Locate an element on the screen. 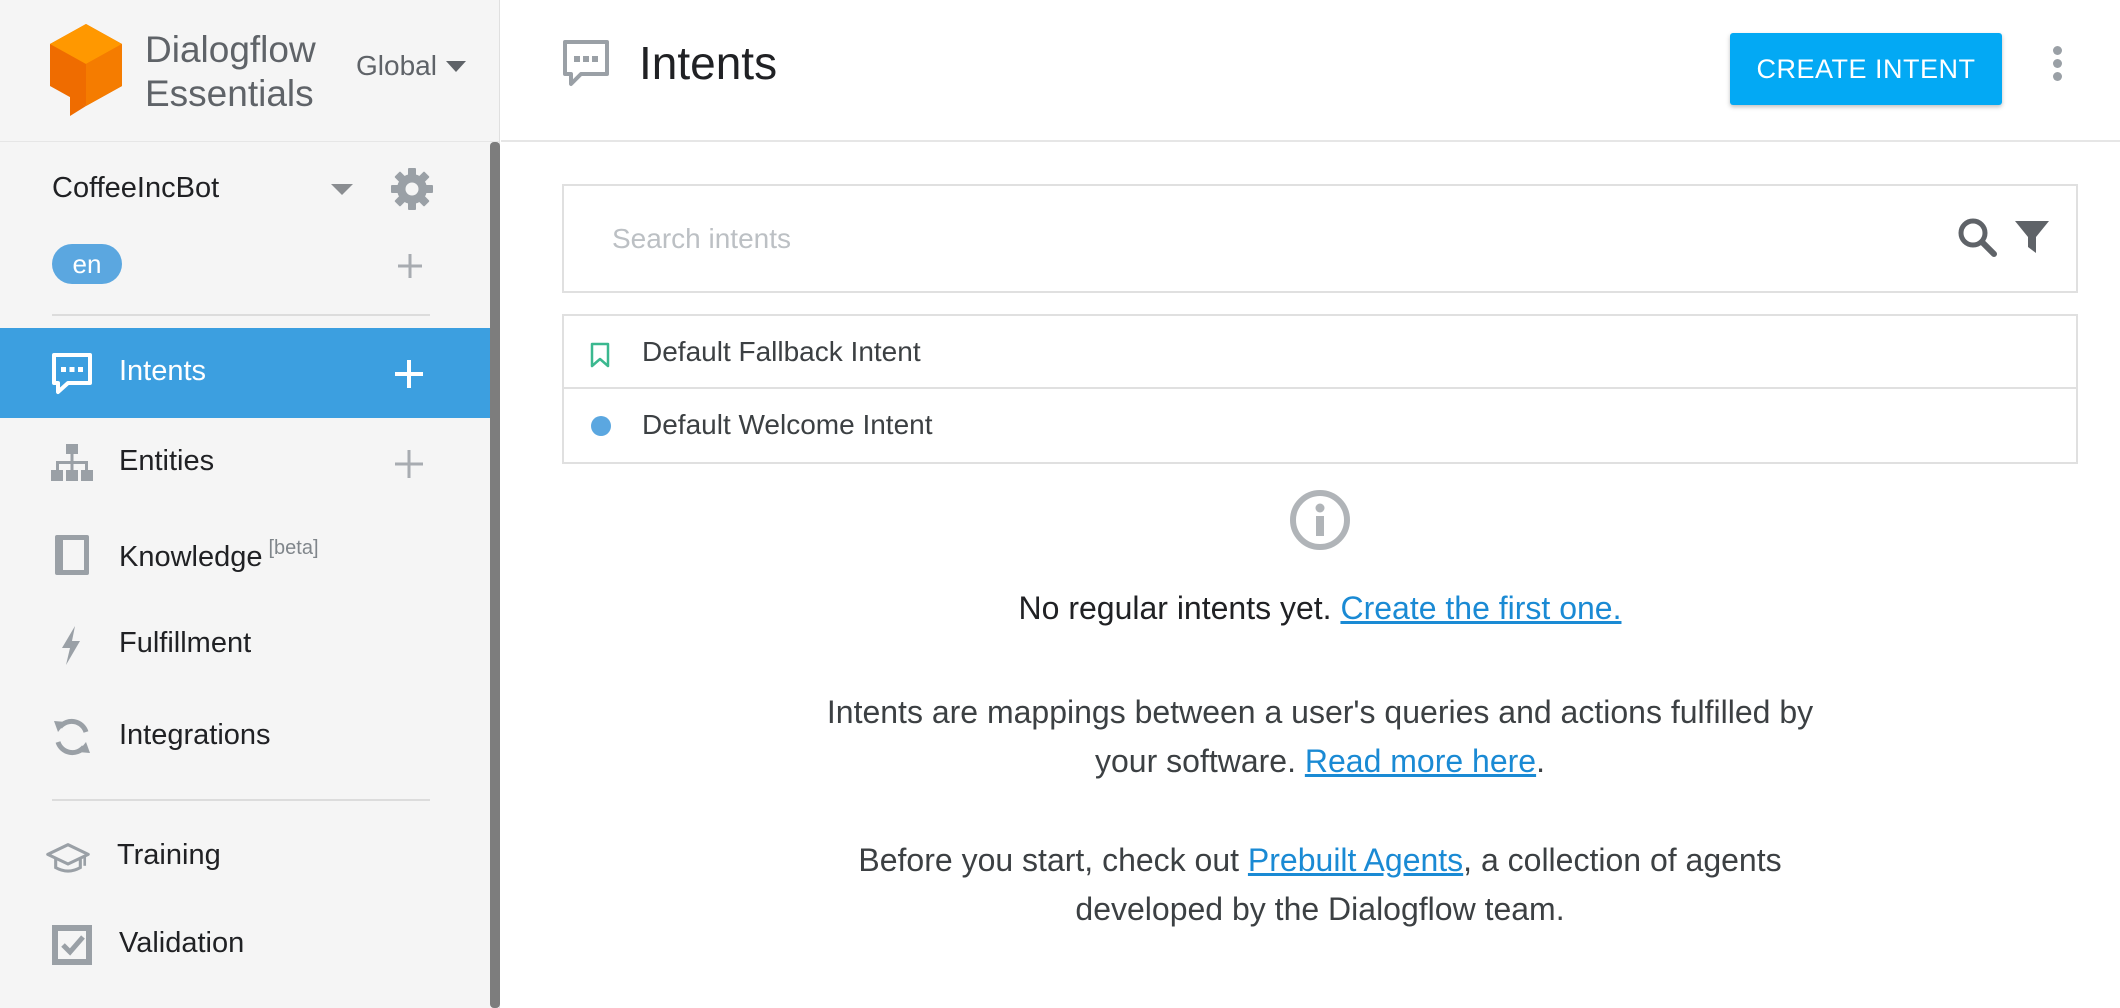 This screenshot has height=1008, width=2120. sidebar-item-label: Entities is located at coordinates (167, 461).